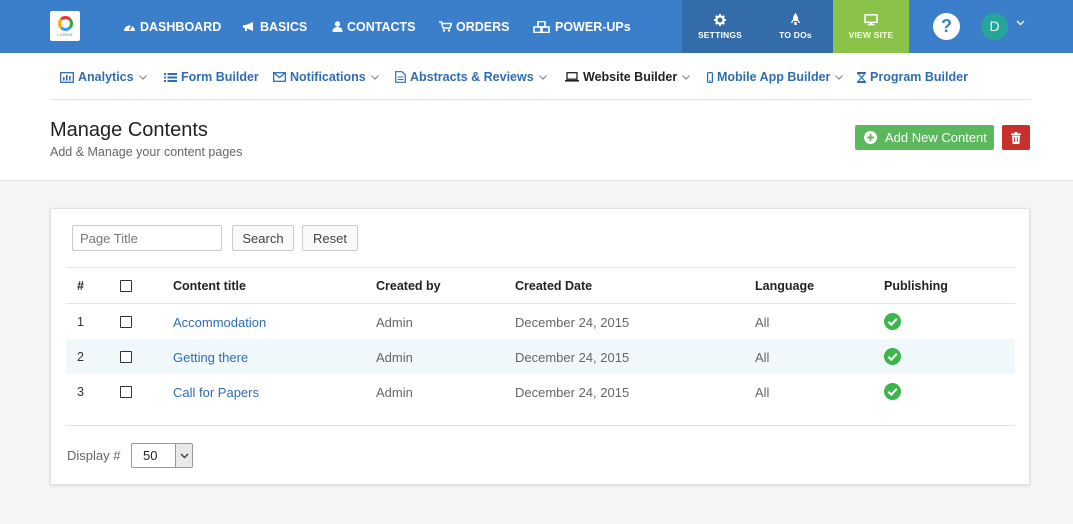 The image size is (1073, 524). I want to click on avatar: D, so click(994, 26).